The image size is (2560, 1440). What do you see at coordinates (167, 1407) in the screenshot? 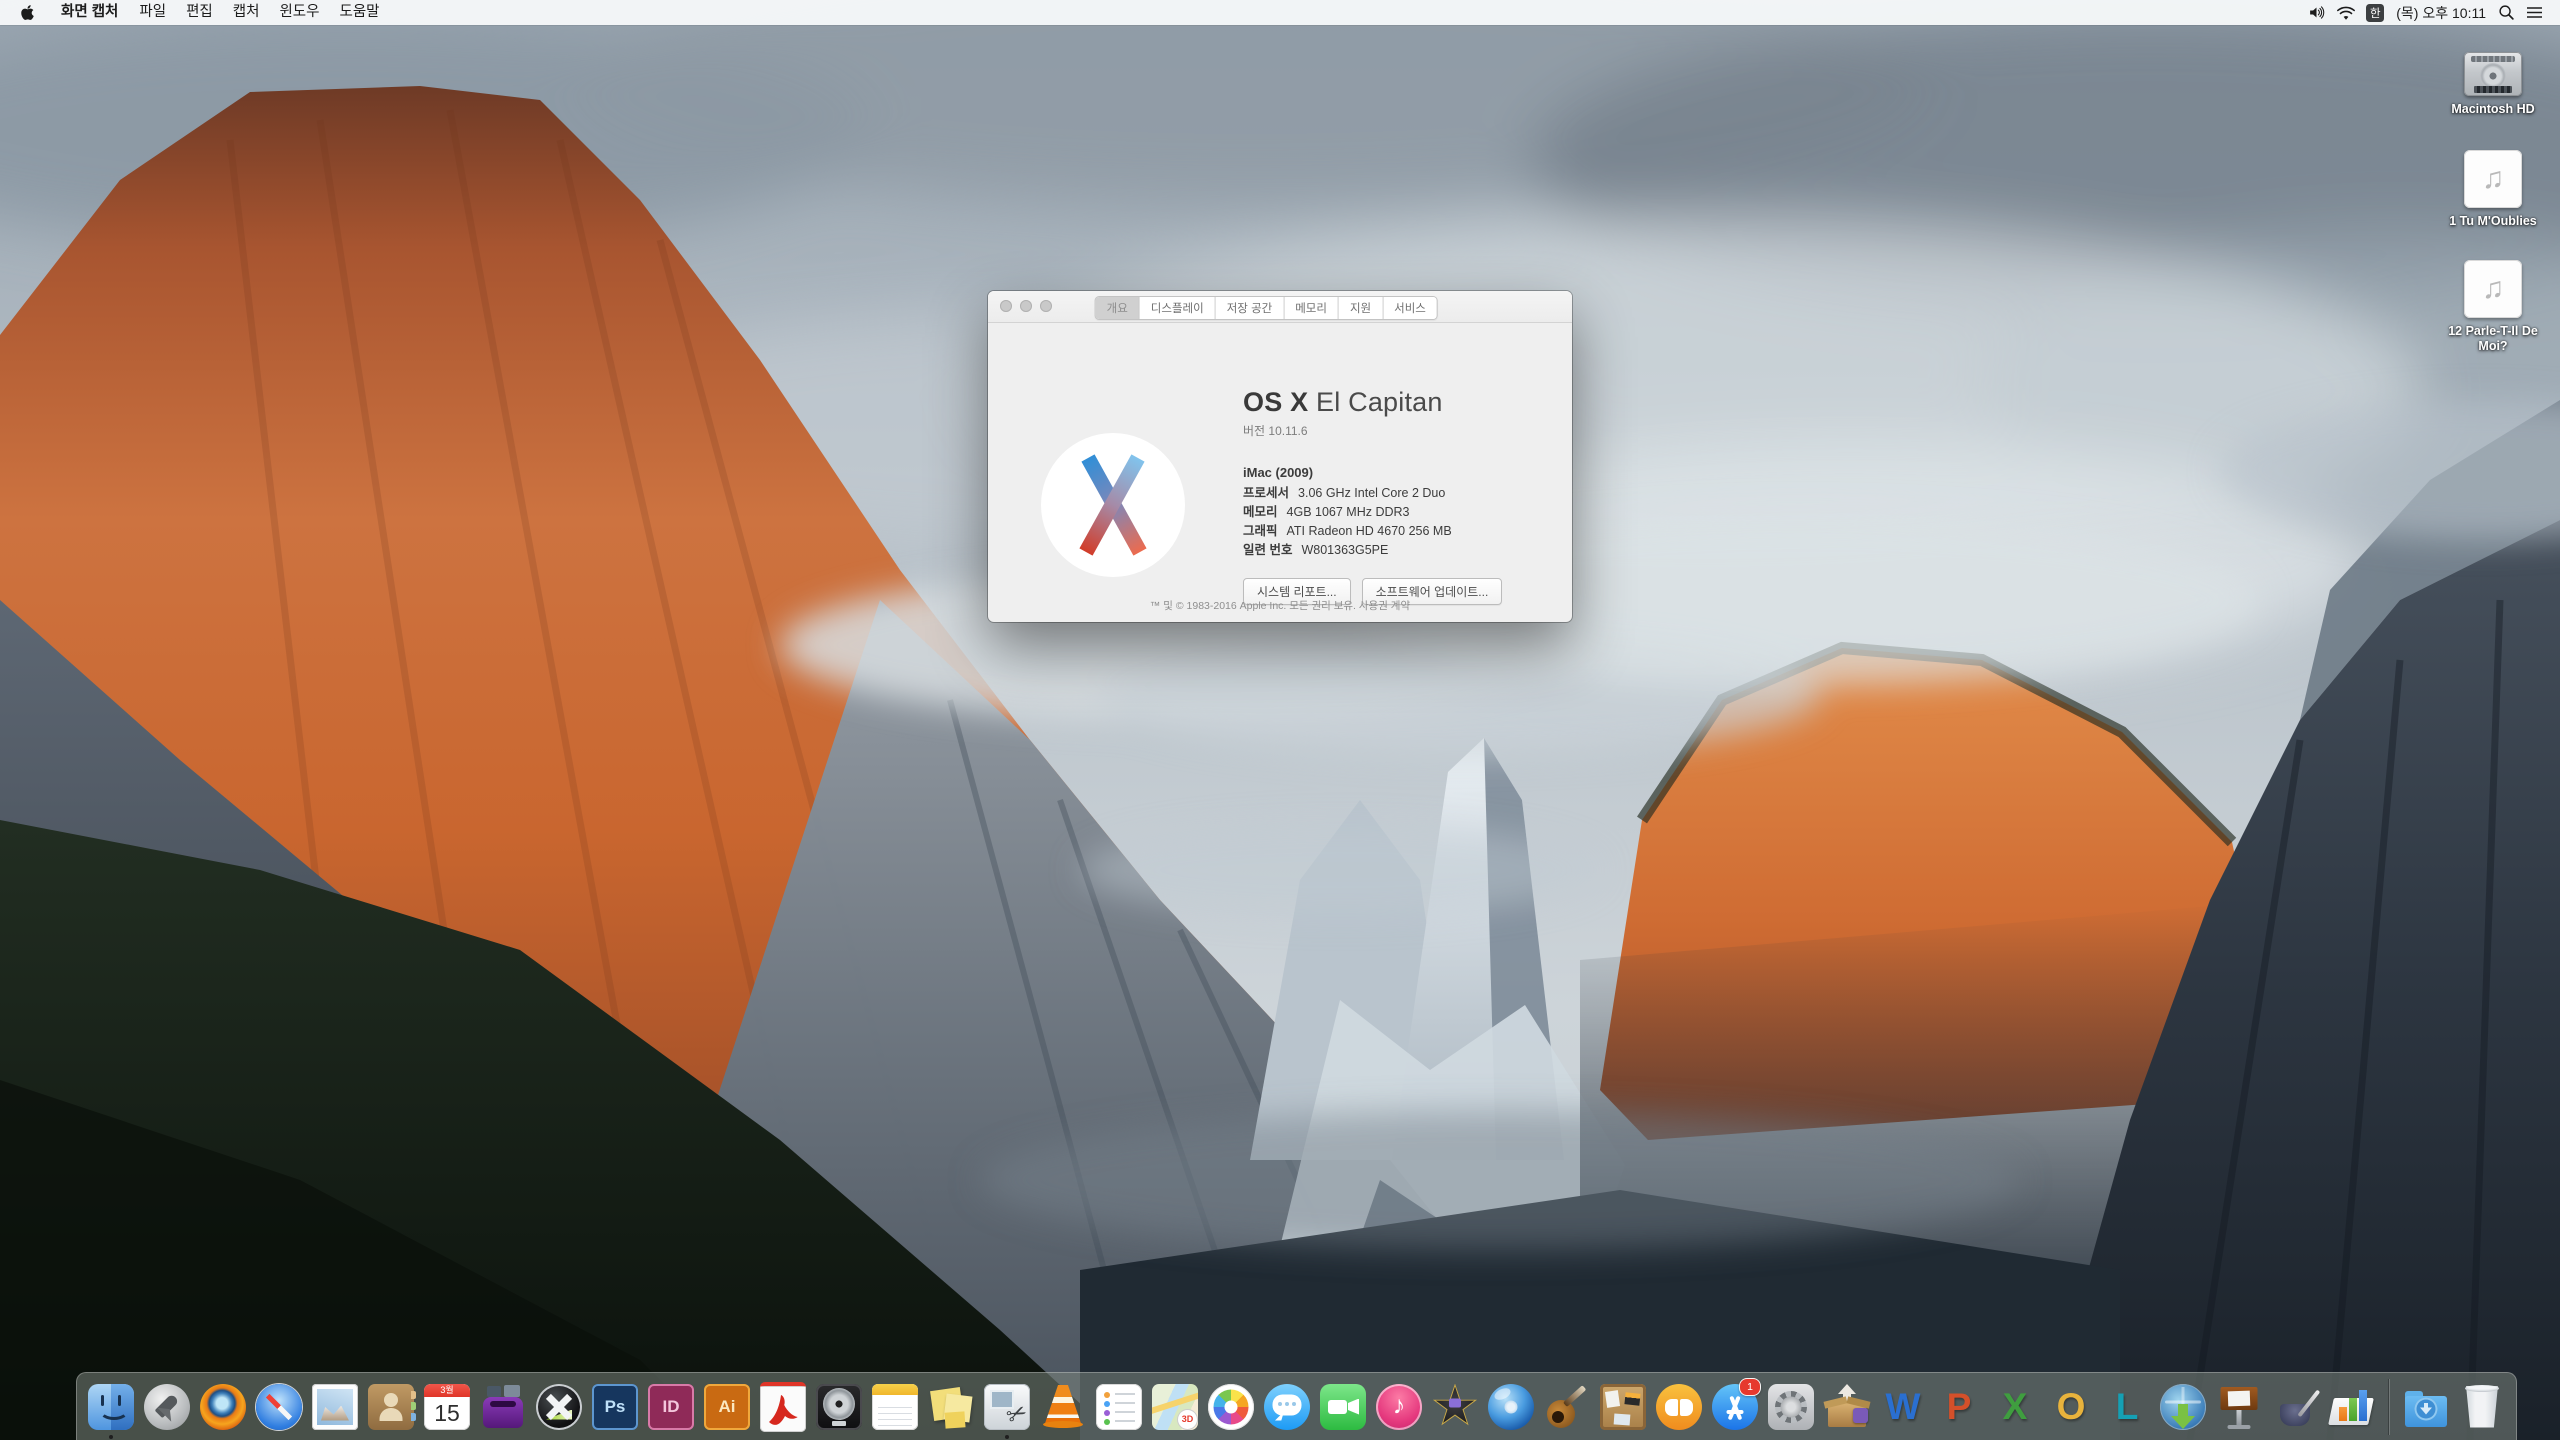
I see `dock-launchpad-icon` at bounding box center [167, 1407].